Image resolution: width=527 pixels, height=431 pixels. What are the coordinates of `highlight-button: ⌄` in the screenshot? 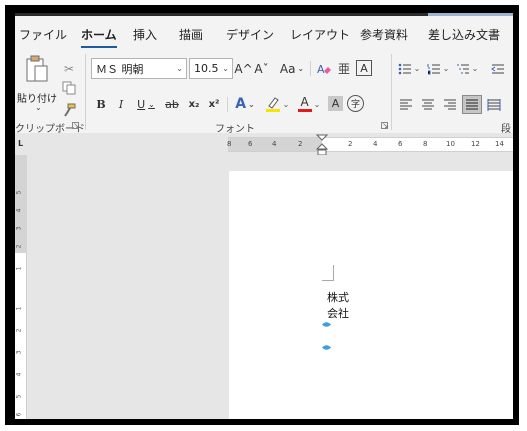 It's located at (277, 104).